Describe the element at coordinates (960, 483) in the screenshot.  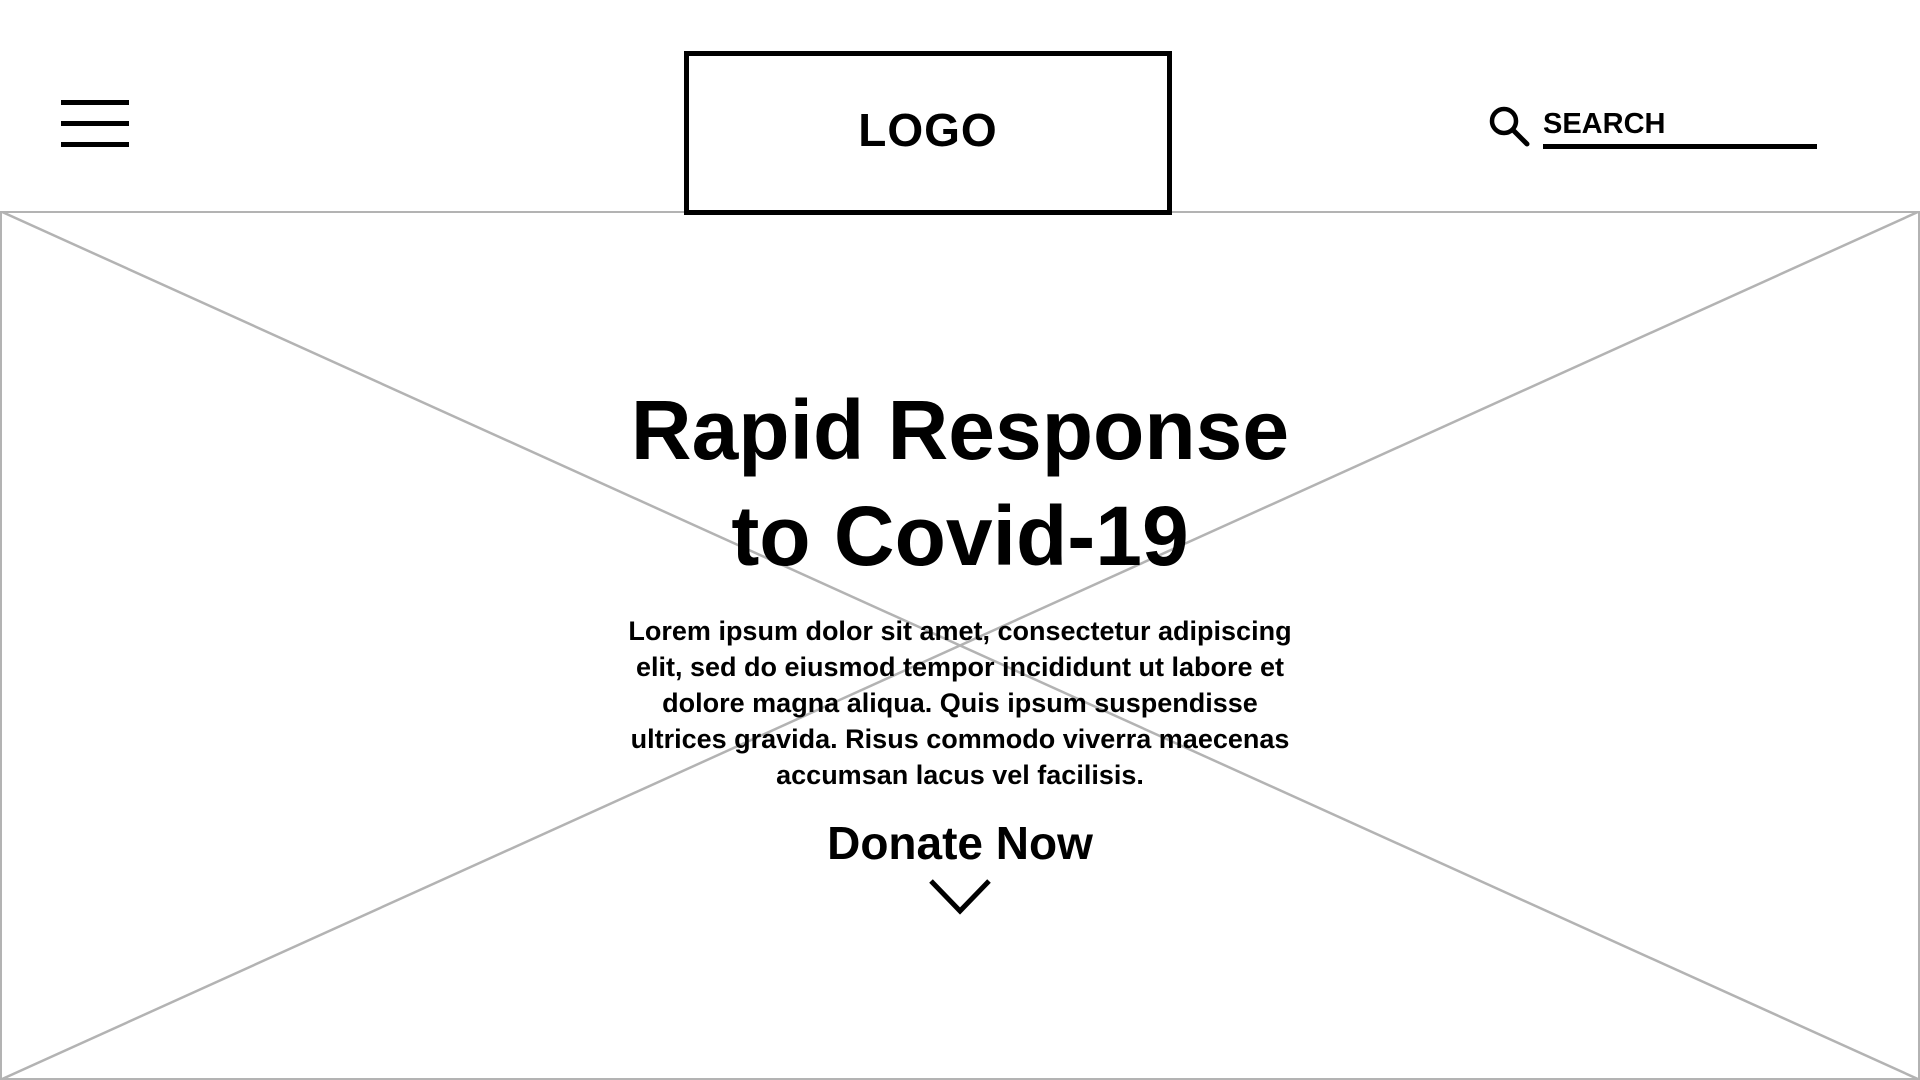
I see `hero-title: Rapid Response to Covid-19` at that location.